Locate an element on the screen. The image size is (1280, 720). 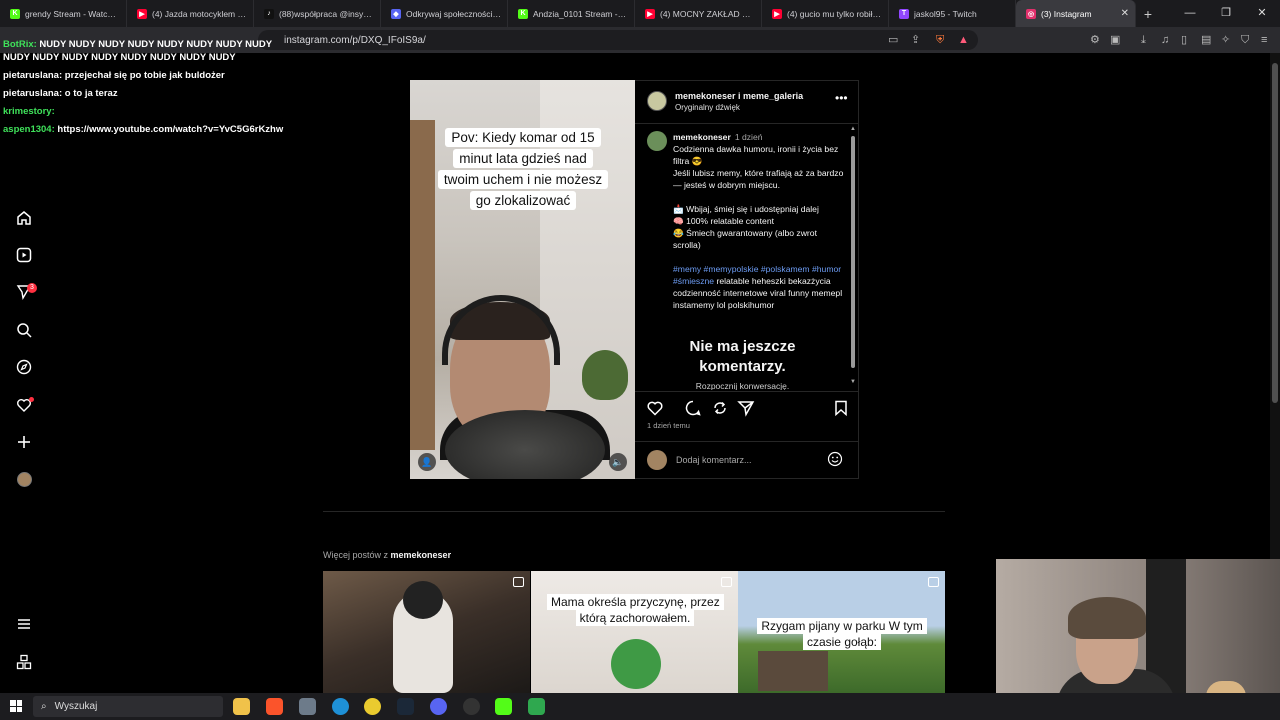
scroll-up-icon: ▲ is located at coordinates (853, 129).